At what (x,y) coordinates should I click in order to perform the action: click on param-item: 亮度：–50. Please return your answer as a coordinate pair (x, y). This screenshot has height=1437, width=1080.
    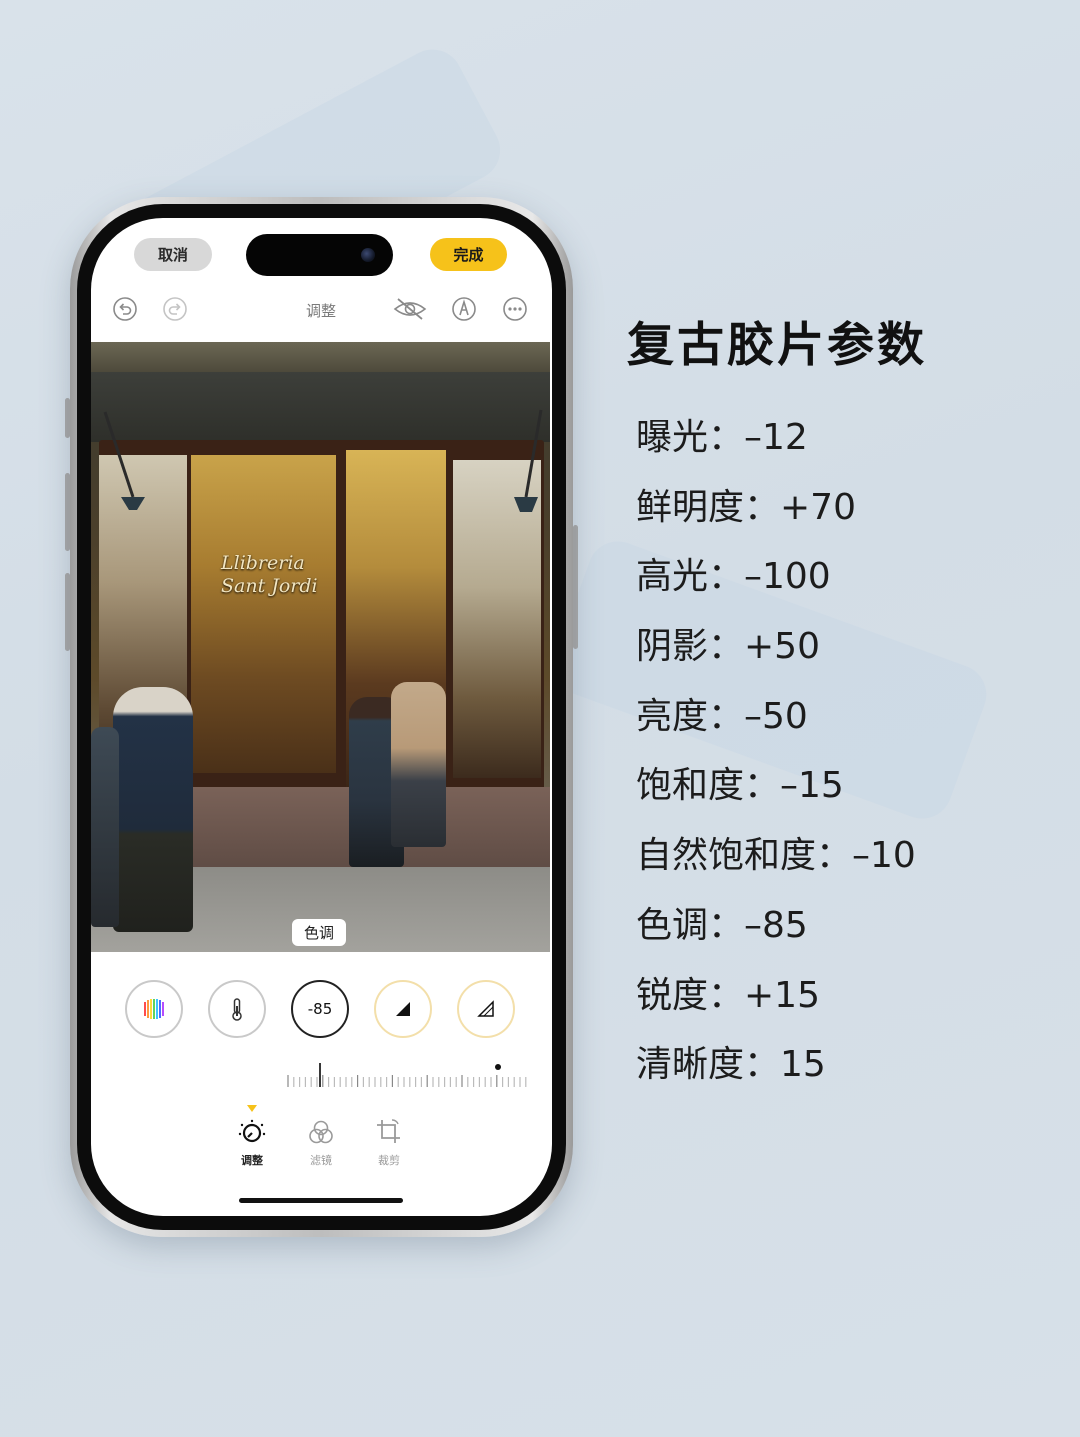
    Looking at the image, I should click on (722, 716).